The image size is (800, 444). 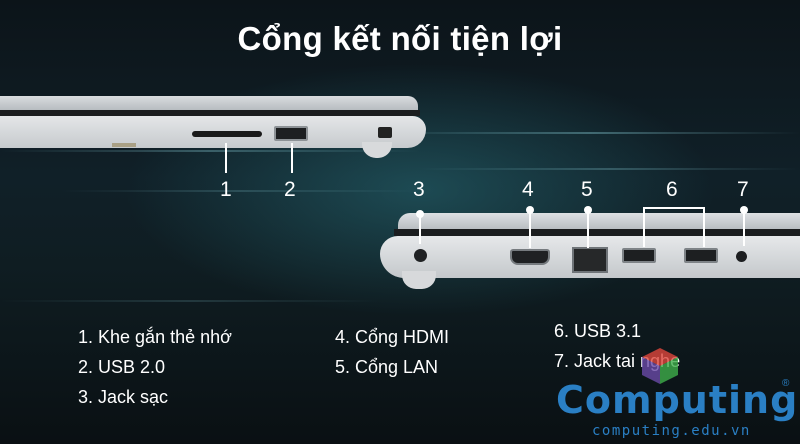 I want to click on legend-item: 4. Cổng HDMI, so click(x=392, y=337).